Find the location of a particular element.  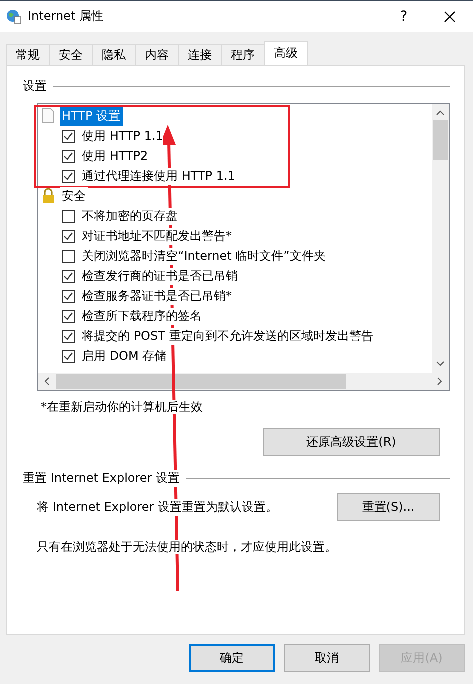

option-label: 关闭浏览器时清空“Internet 临时文件”文件夹 is located at coordinates (204, 256).